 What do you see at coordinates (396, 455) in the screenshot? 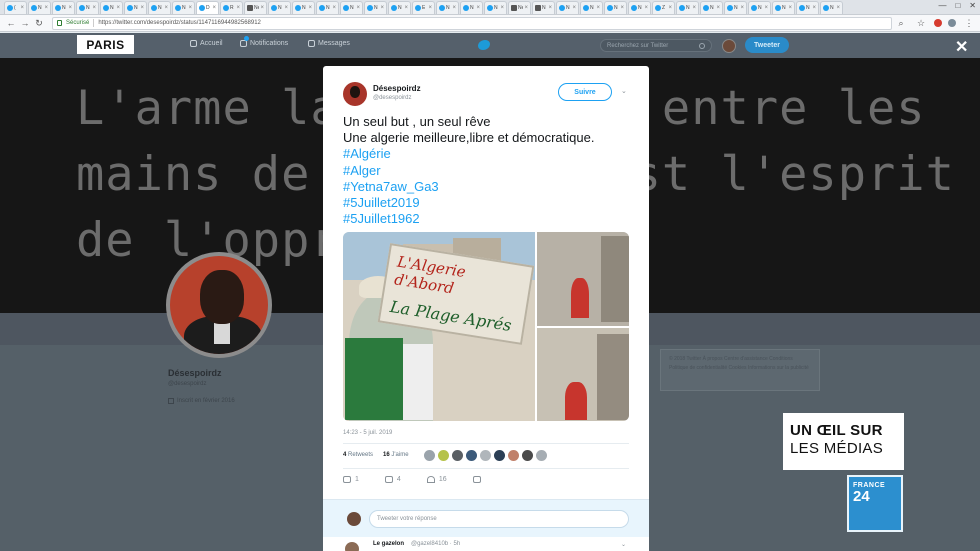
I see `likes-stat: 16 J'aime` at bounding box center [396, 455].